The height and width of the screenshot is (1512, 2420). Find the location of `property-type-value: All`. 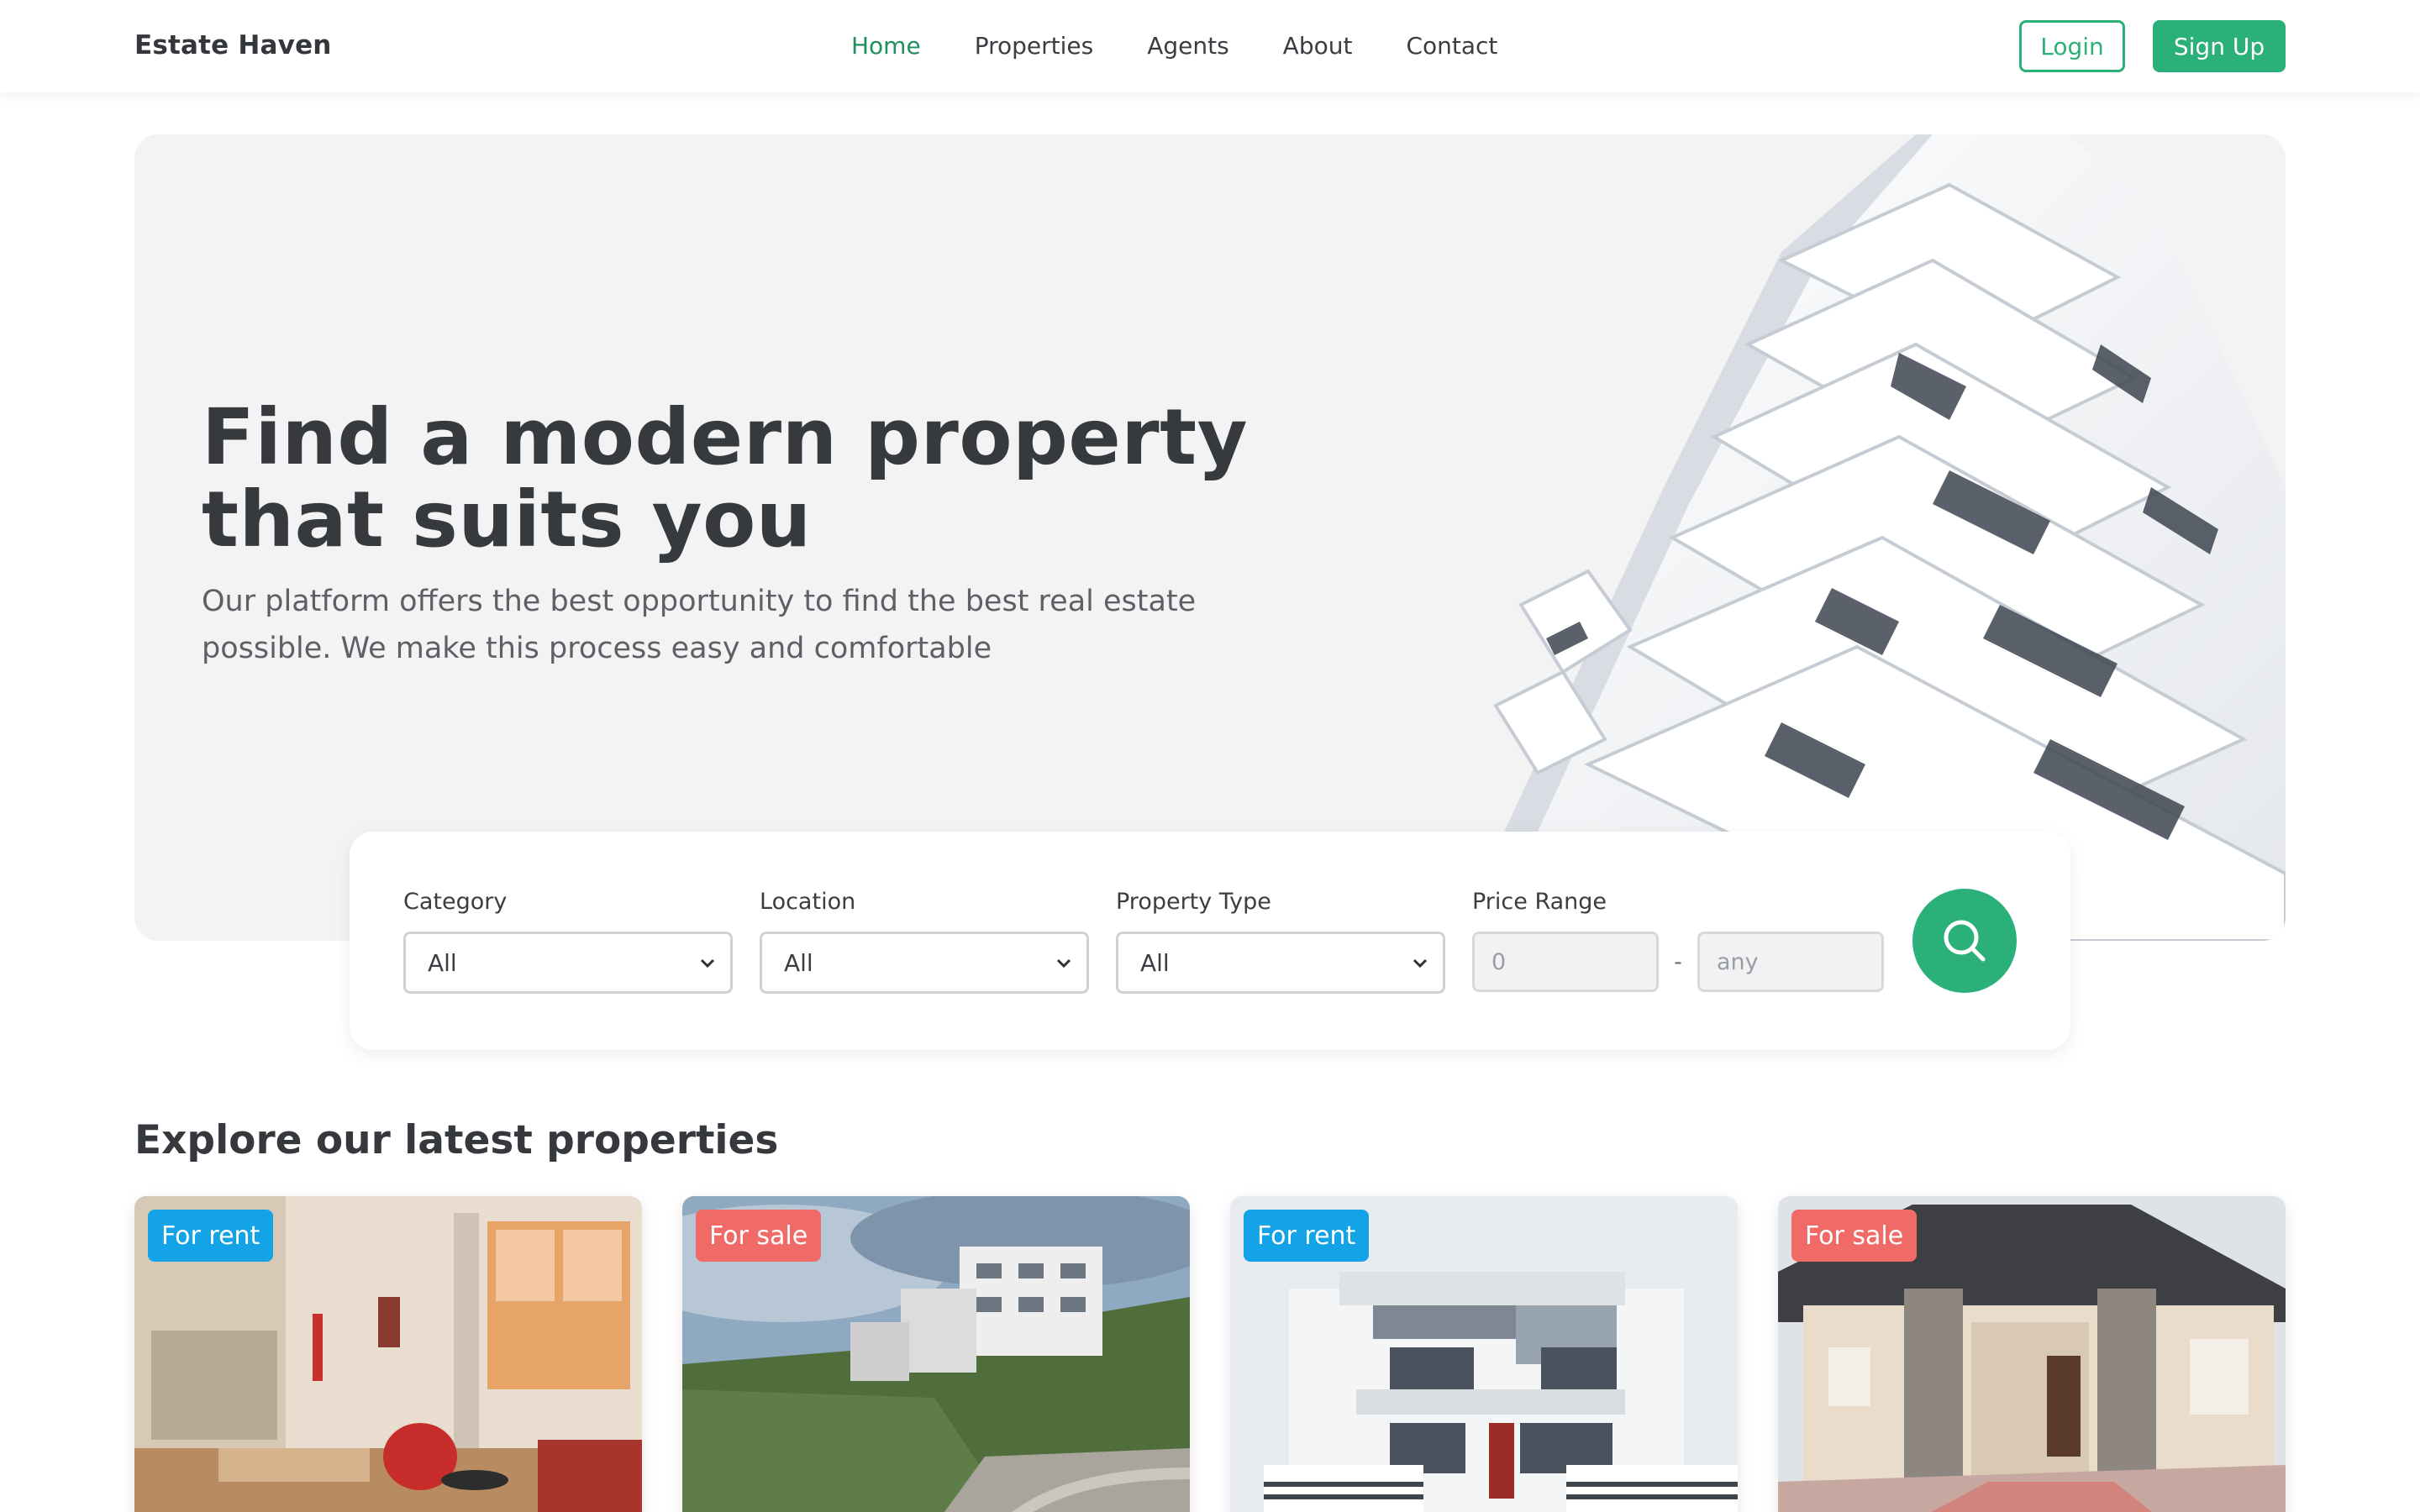

property-type-value: All is located at coordinates (1155, 962).